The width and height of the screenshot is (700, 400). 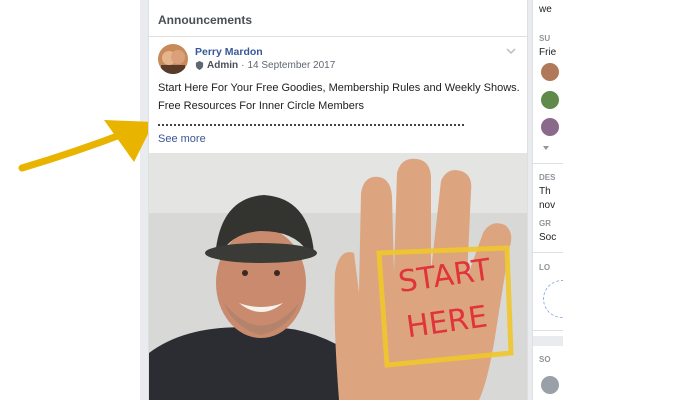 I want to click on post-date: 14 September 2017, so click(x=291, y=65).